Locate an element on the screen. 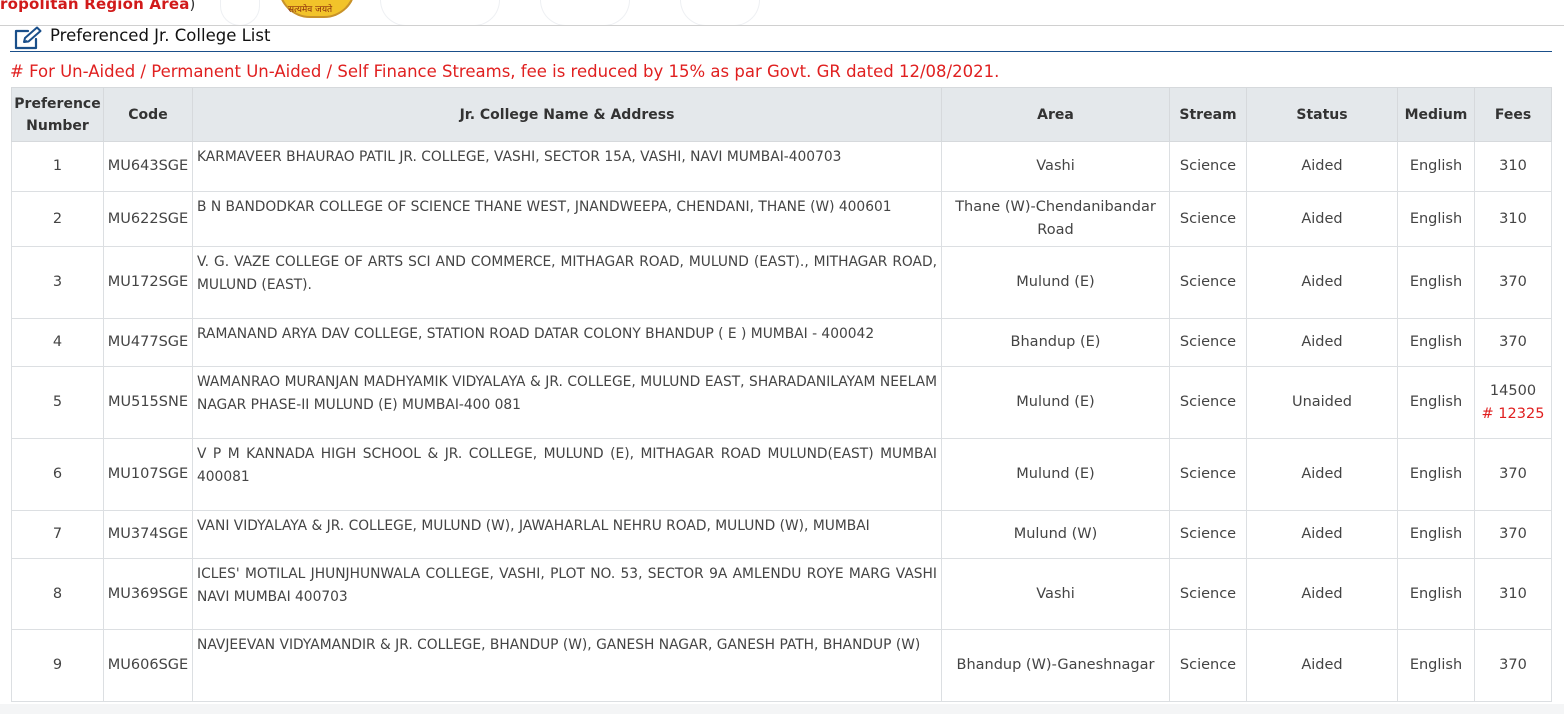  cell-code: MU374SGE is located at coordinates (148, 534).